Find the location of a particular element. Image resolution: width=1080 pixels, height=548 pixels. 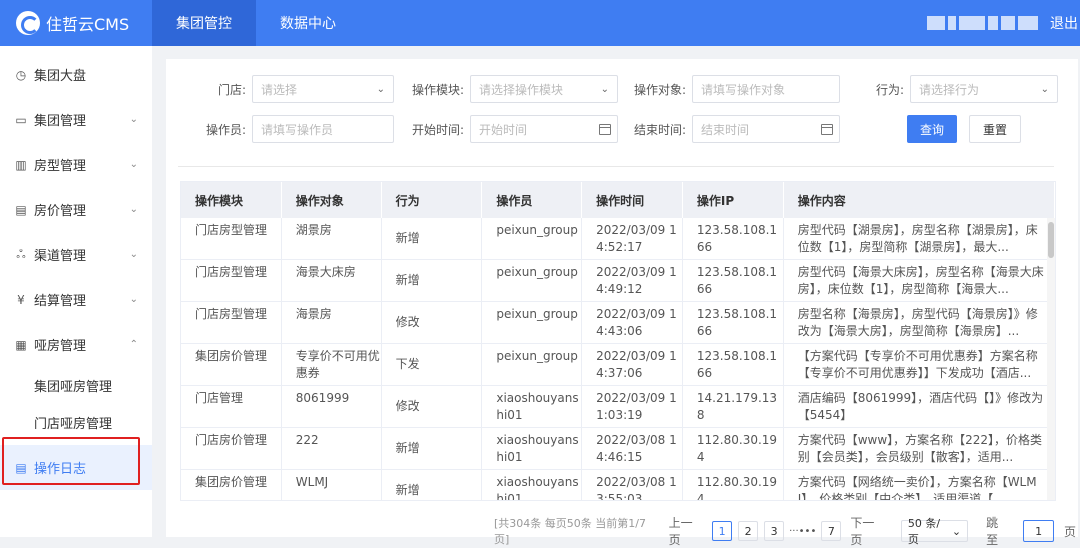

target-cell: 222 is located at coordinates (332, 448).